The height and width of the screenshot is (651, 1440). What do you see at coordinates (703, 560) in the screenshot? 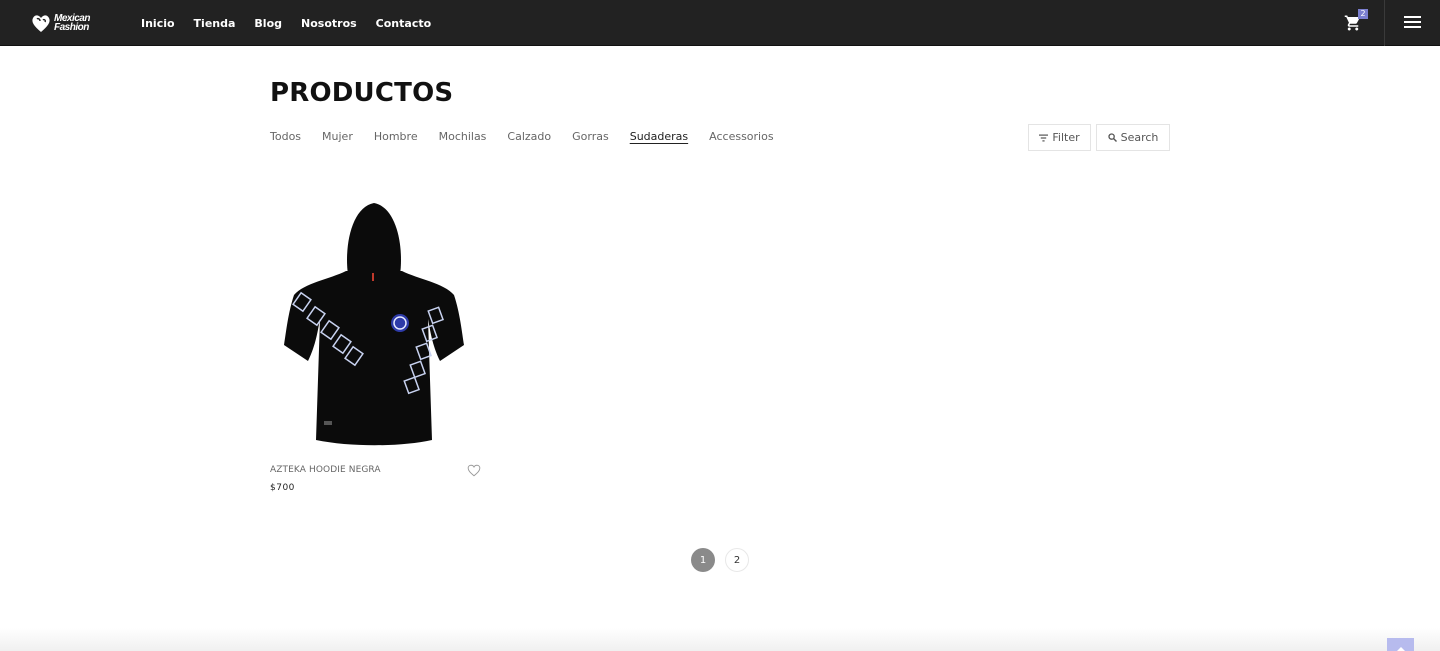
I see `pagination-page-1: 1` at bounding box center [703, 560].